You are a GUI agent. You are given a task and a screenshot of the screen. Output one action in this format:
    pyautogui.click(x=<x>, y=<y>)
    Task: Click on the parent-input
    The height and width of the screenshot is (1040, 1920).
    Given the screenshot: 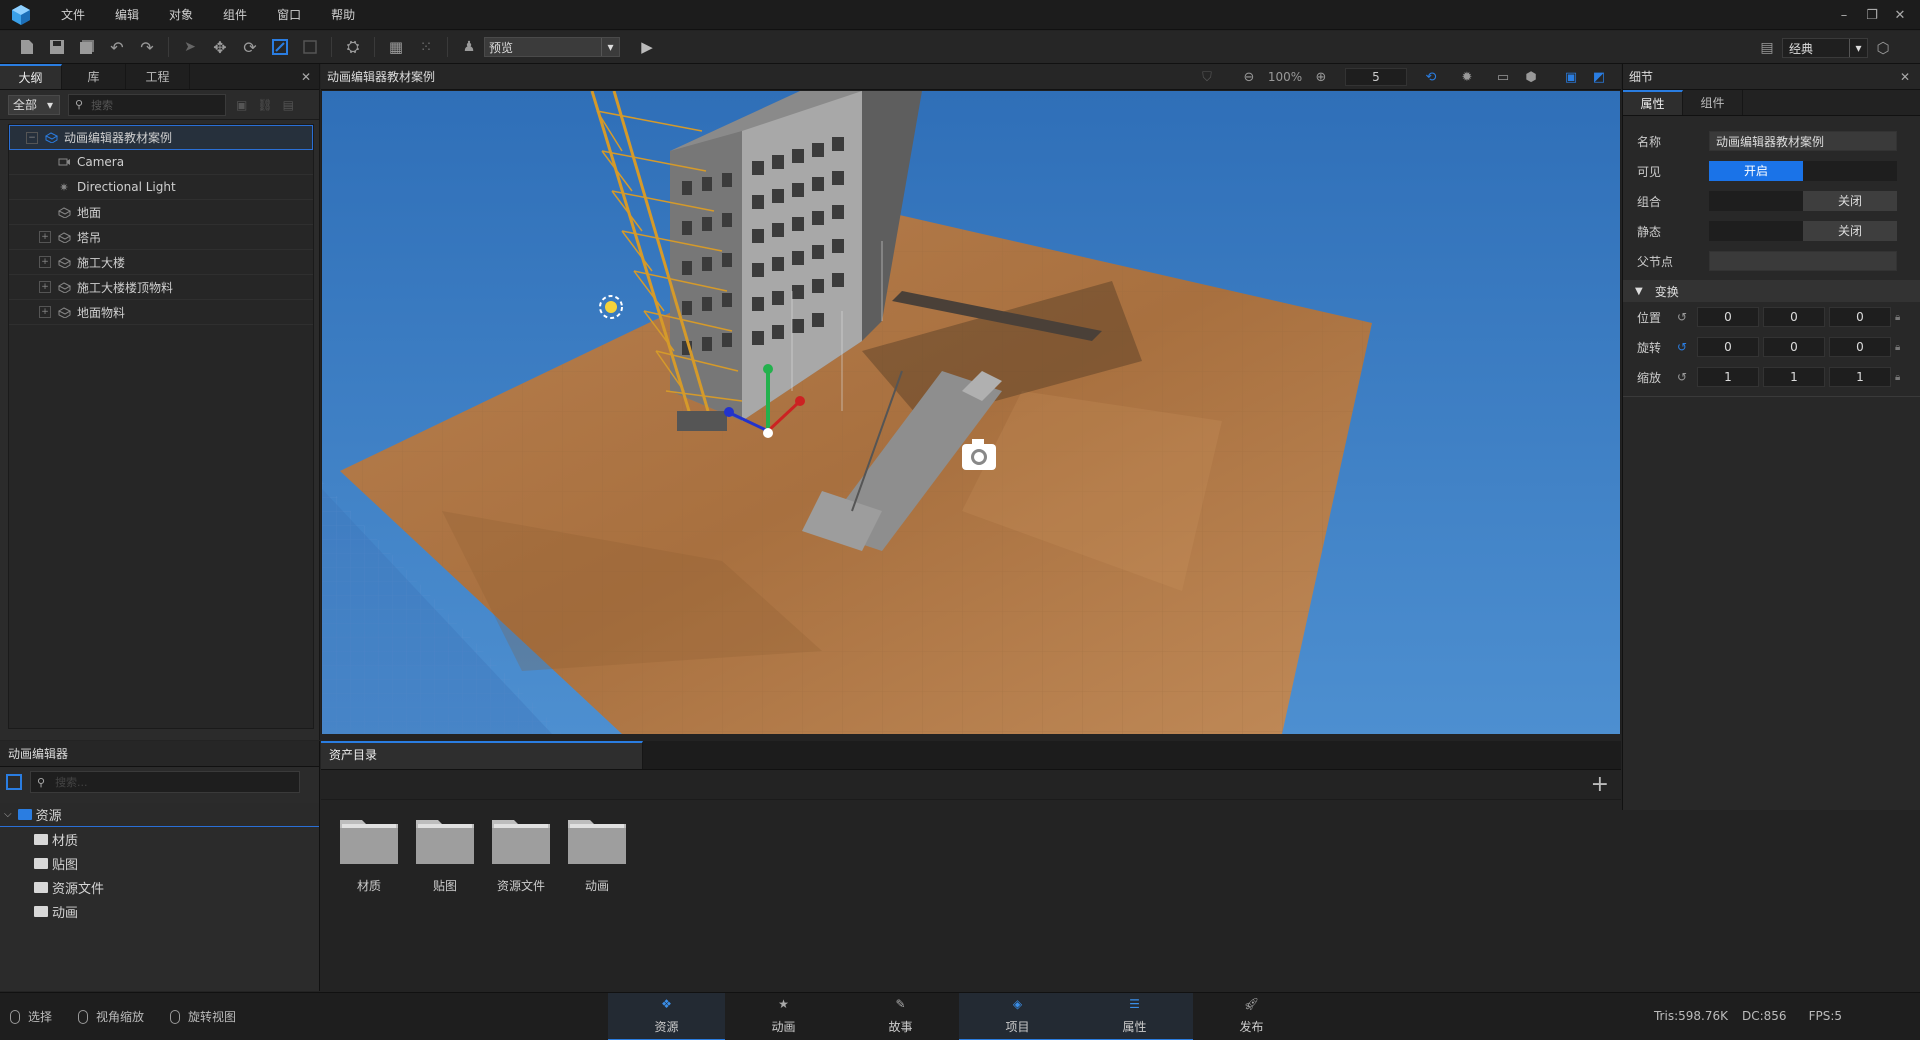 What is the action you would take?
    pyautogui.click(x=1803, y=261)
    